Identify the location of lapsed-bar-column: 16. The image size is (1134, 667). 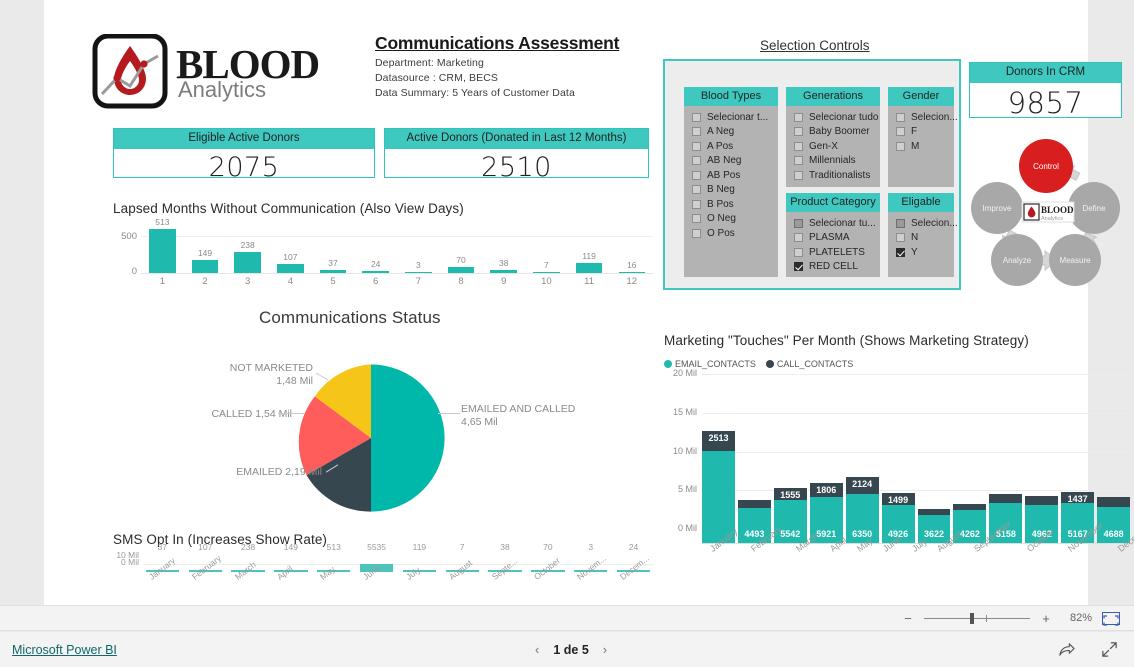
(631, 247).